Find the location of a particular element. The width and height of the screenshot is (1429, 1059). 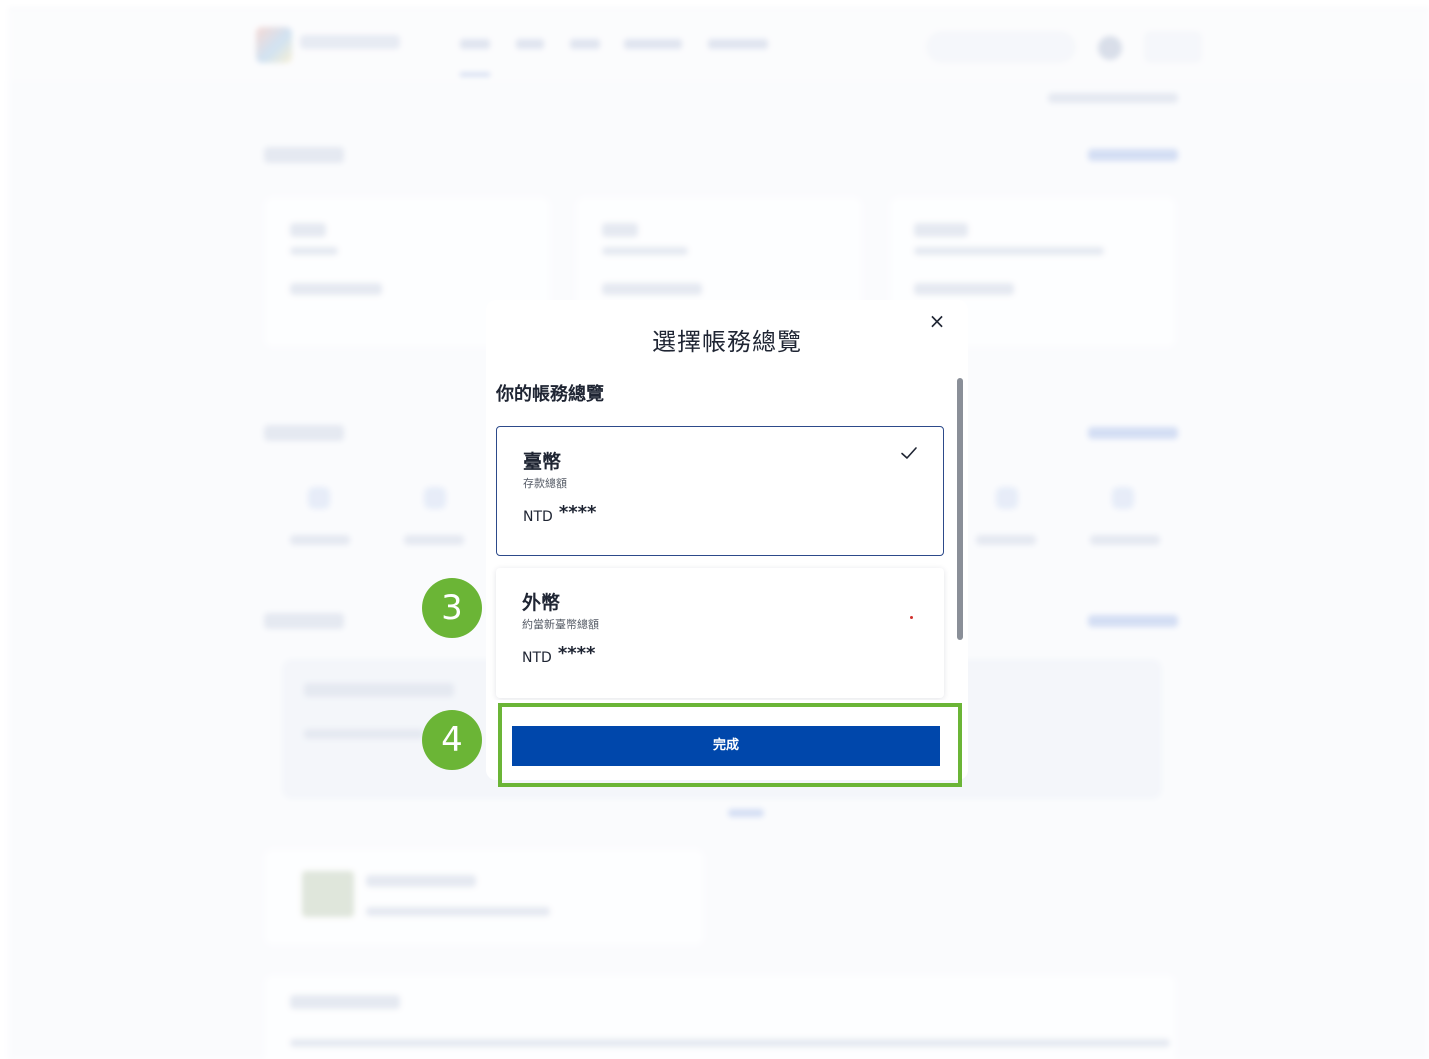

step-4-badge: 4 is located at coordinates (452, 740).